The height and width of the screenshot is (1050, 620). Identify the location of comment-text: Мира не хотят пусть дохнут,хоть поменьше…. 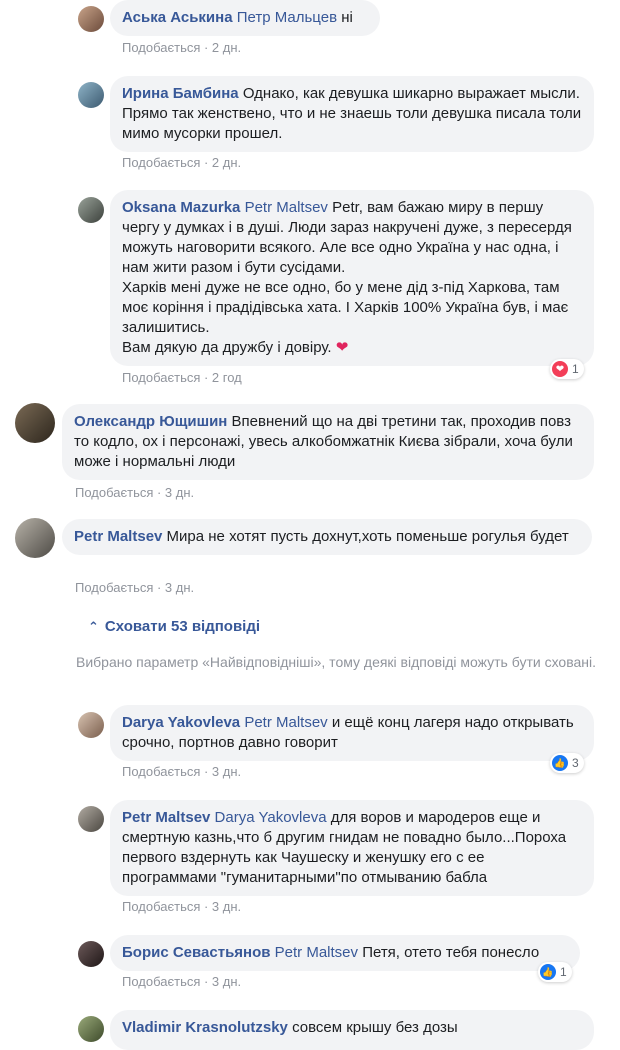
(367, 536).